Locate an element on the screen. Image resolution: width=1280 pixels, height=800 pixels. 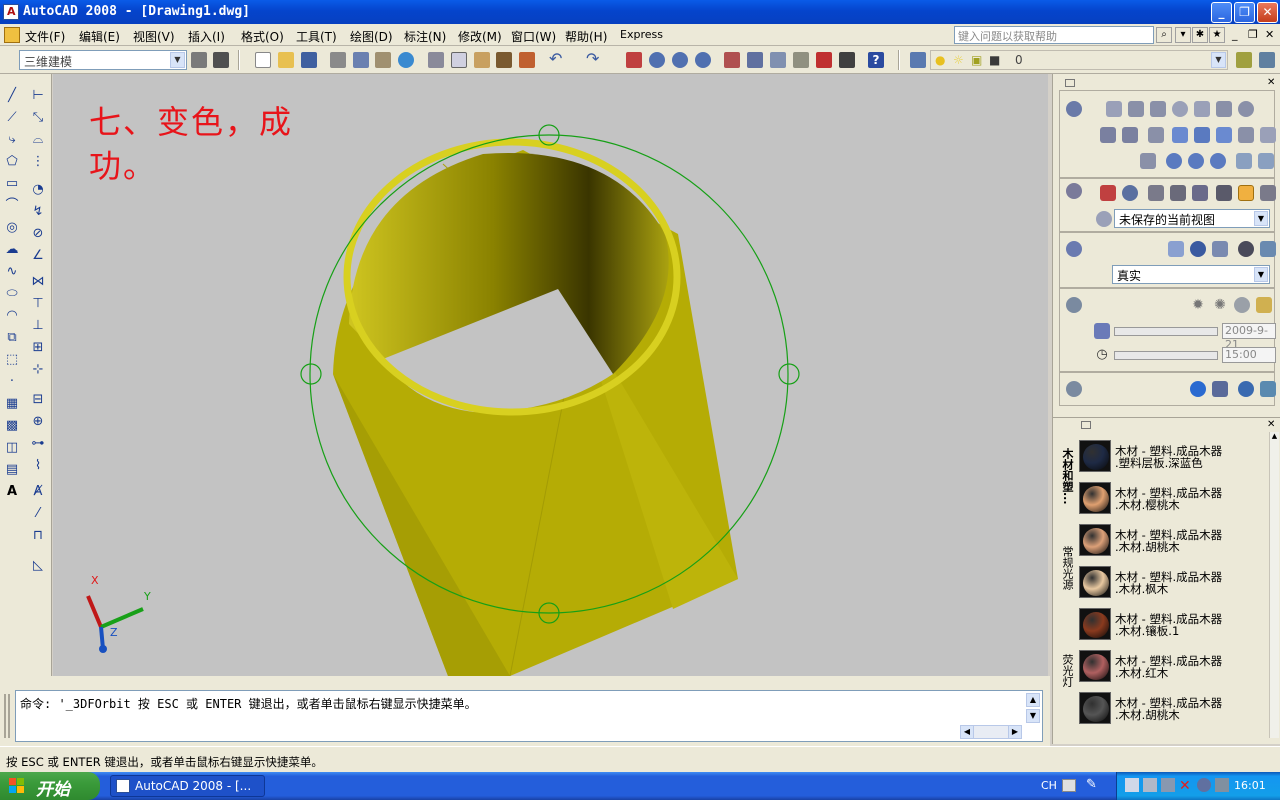
info-center-icon: ✱ is located at coordinates (1200, 35).